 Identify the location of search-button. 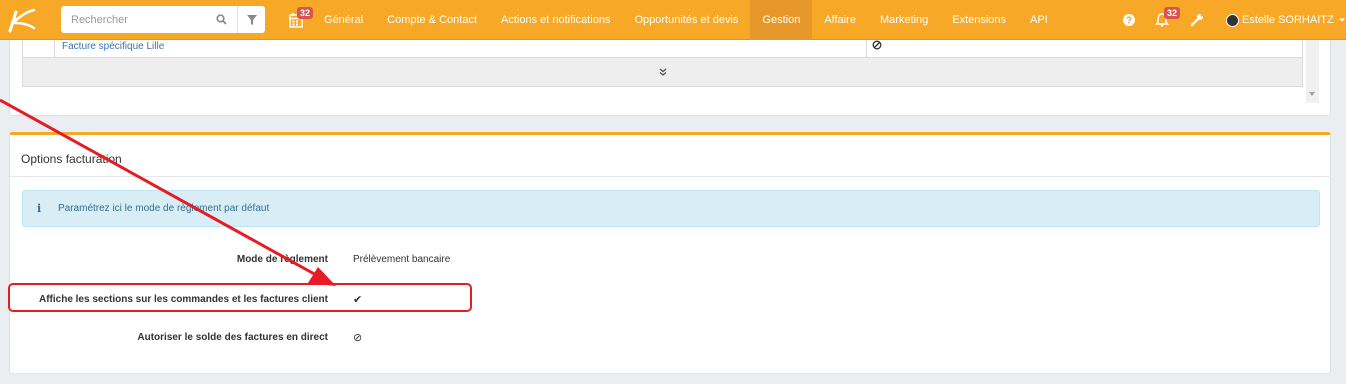
(221, 19).